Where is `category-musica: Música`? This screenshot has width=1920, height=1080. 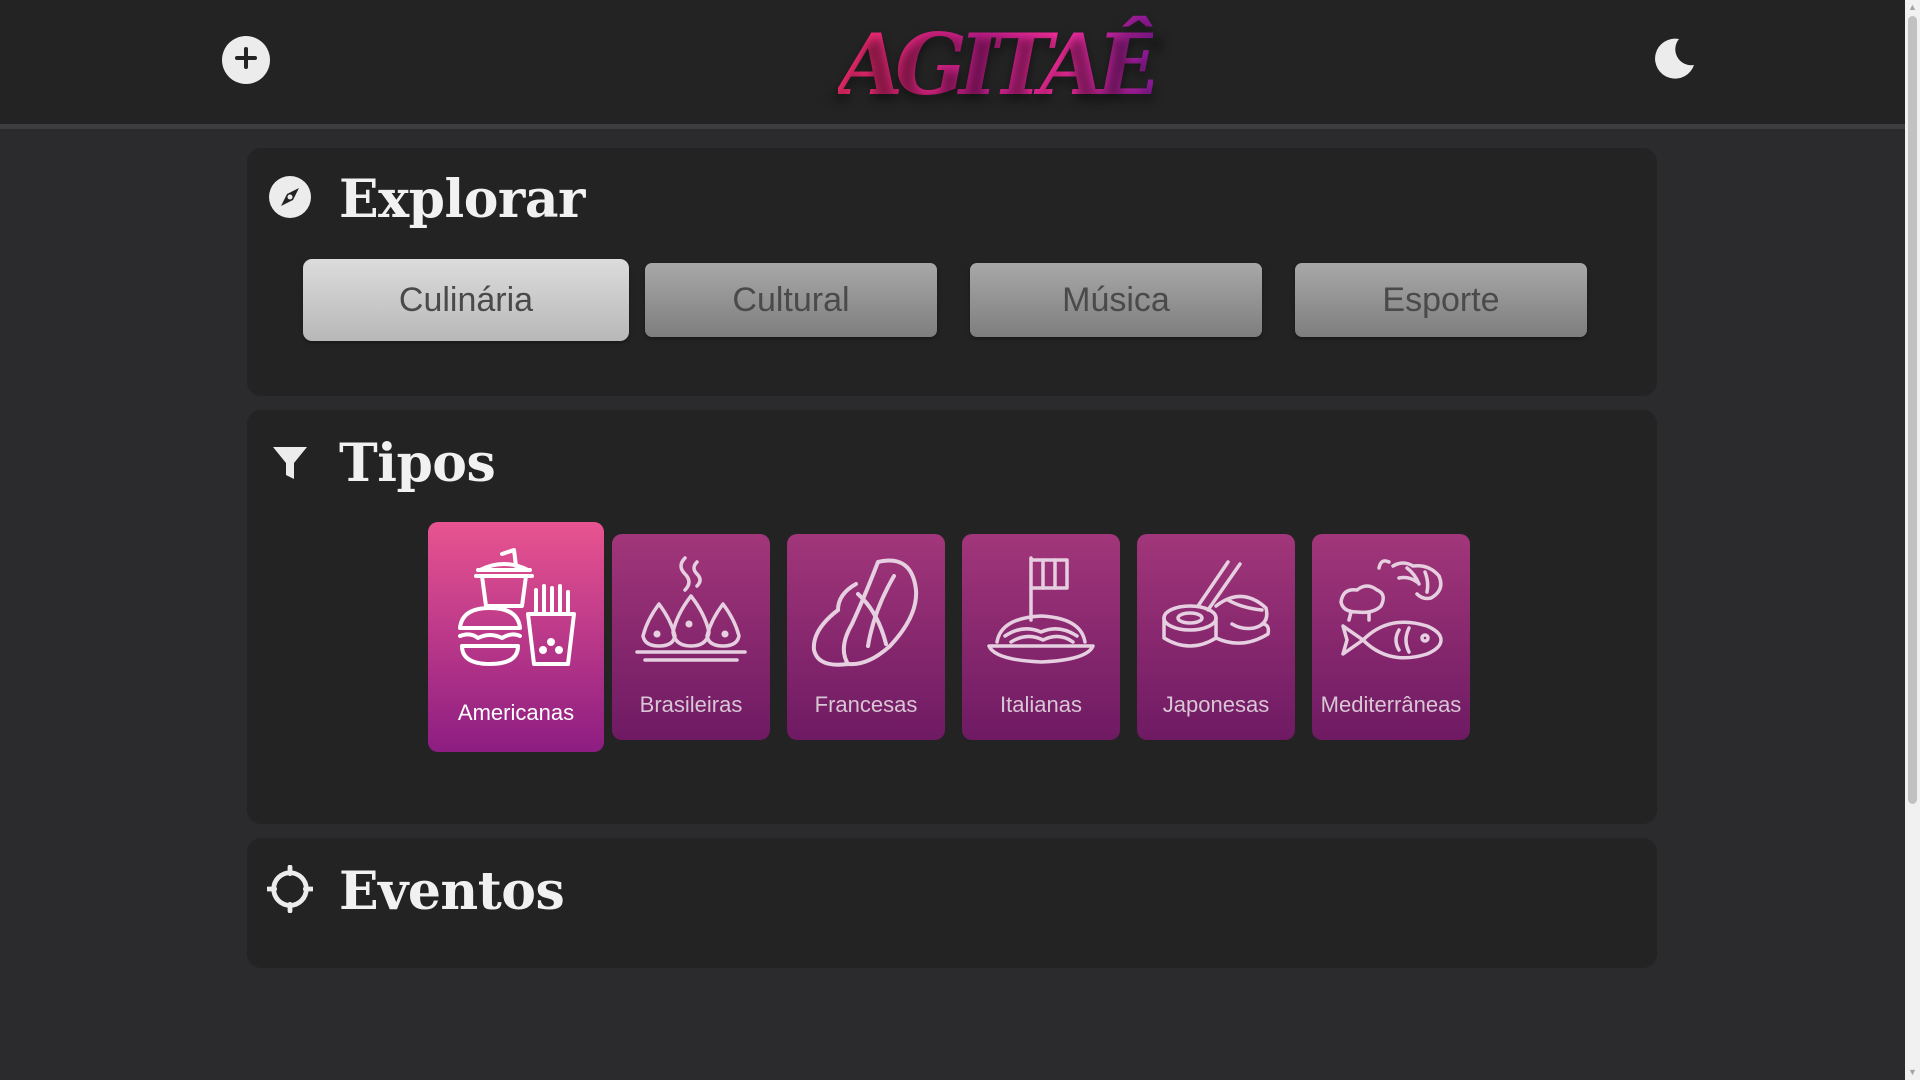
category-musica: Música is located at coordinates (1116, 300).